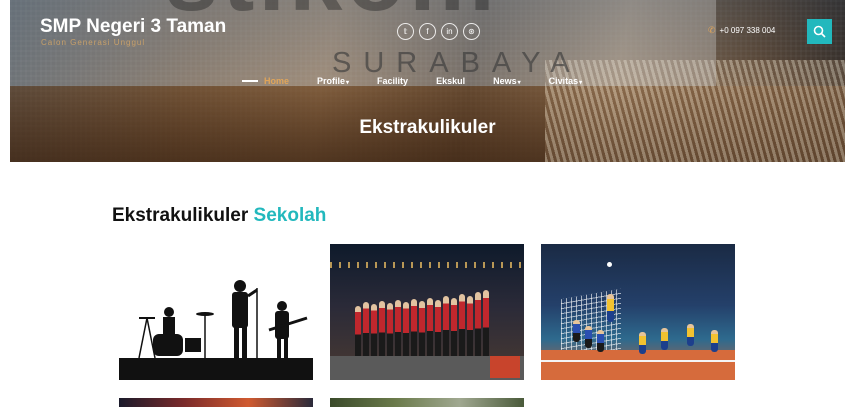  I want to click on nav-news-label: News, so click(505, 81).